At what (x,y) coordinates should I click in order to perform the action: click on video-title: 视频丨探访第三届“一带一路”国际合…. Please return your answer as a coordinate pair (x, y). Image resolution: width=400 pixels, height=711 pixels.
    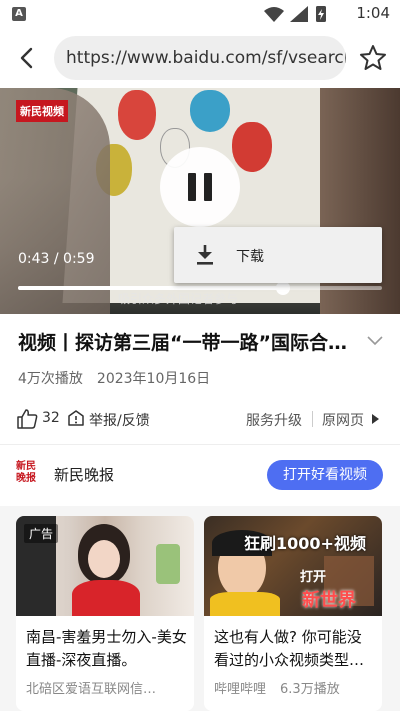
    Looking at the image, I should click on (182, 343).